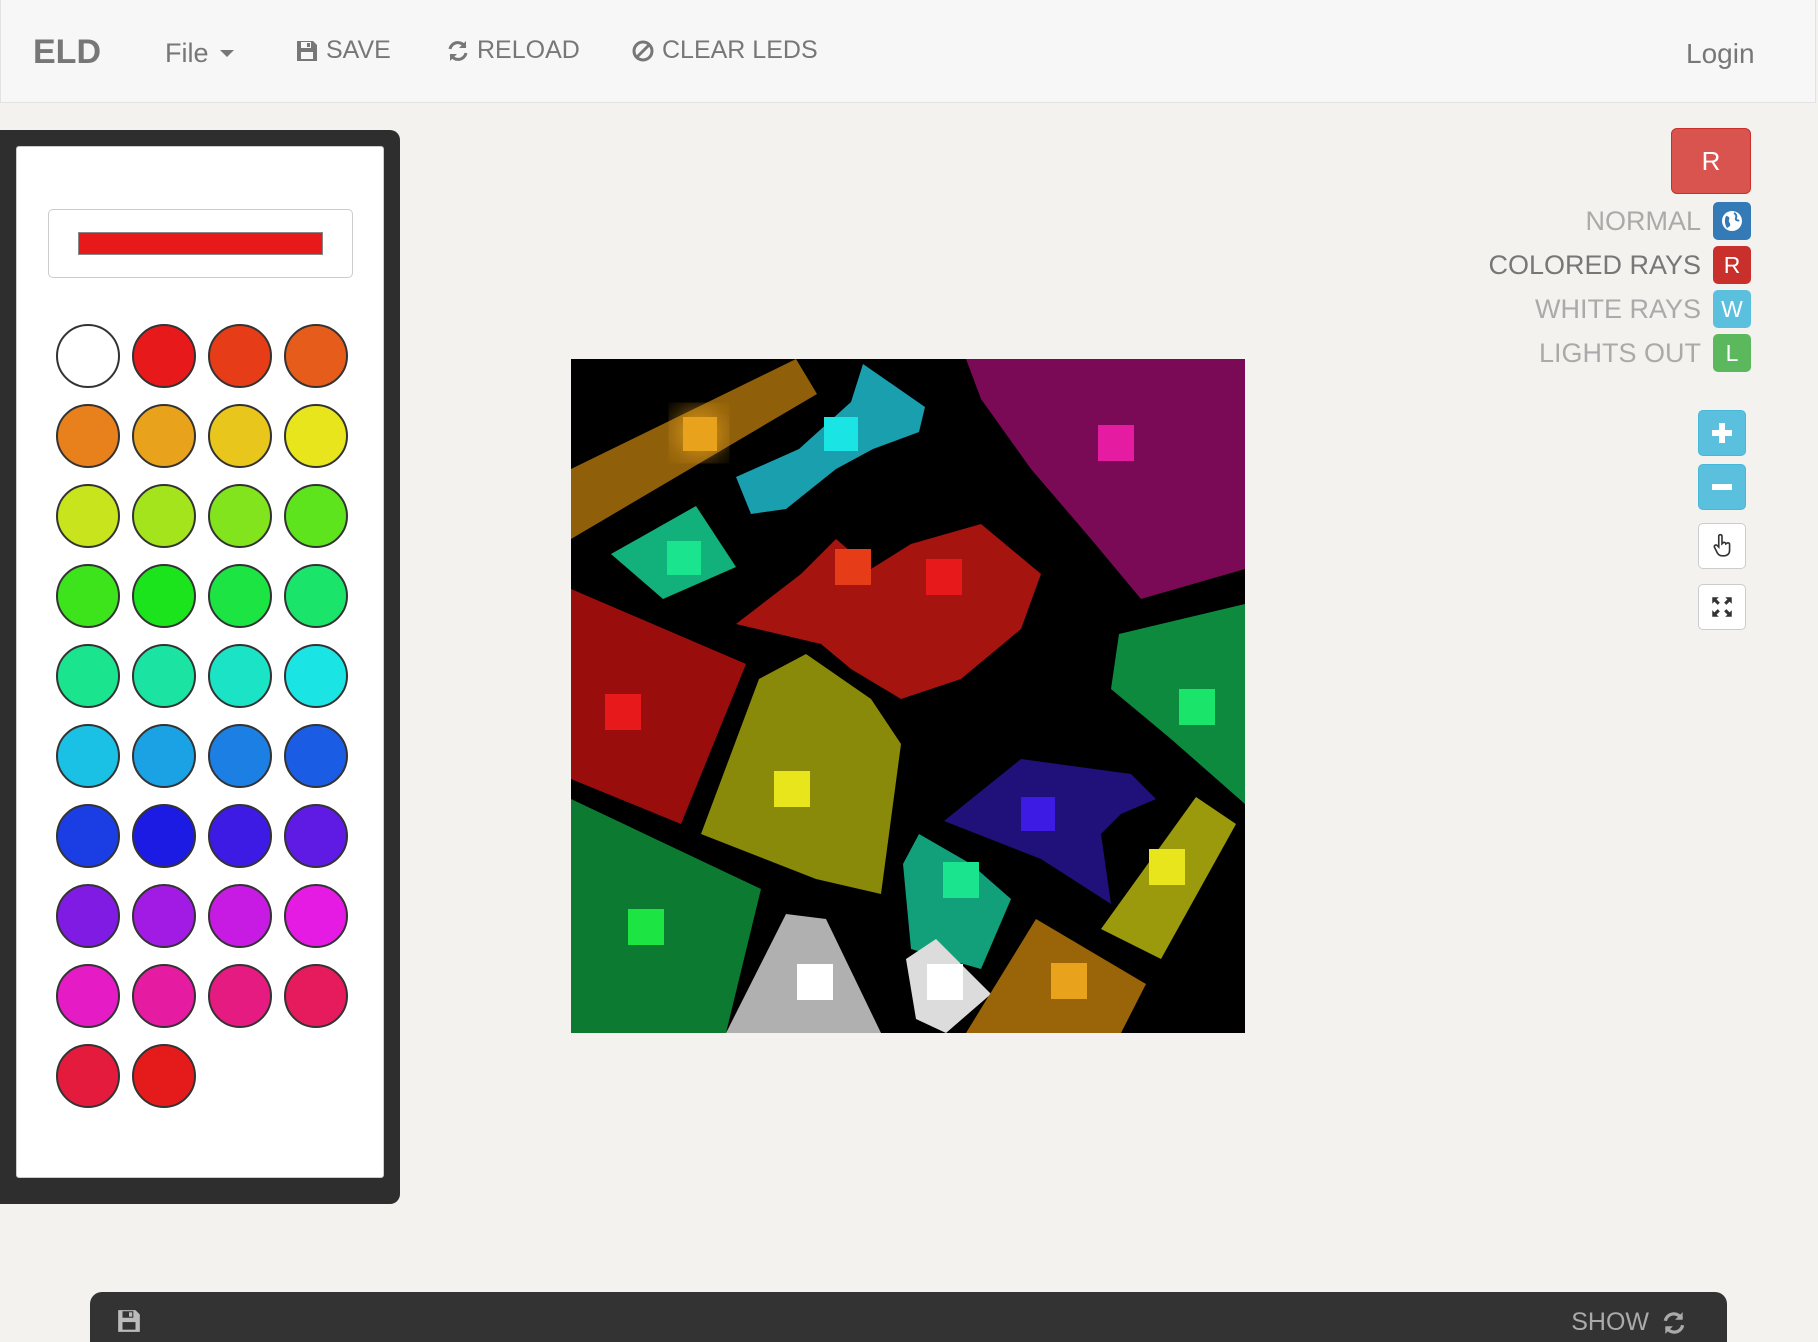  What do you see at coordinates (1711, 161) in the screenshot?
I see `current-mode-button: R` at bounding box center [1711, 161].